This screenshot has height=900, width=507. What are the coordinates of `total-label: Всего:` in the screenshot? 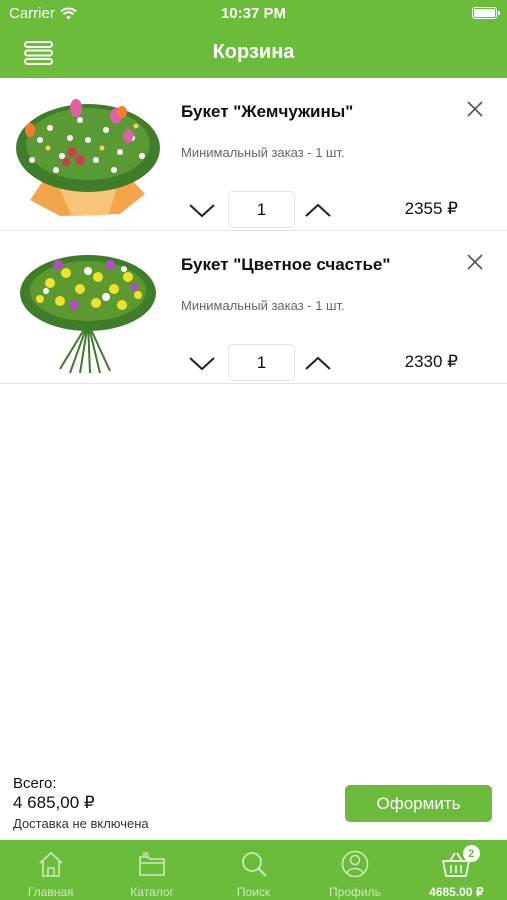 It's located at (35, 783).